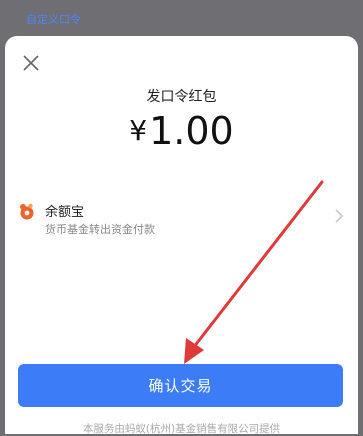  Describe the element at coordinates (181, 97) in the screenshot. I see `sheet-title: 发口令红包` at that location.